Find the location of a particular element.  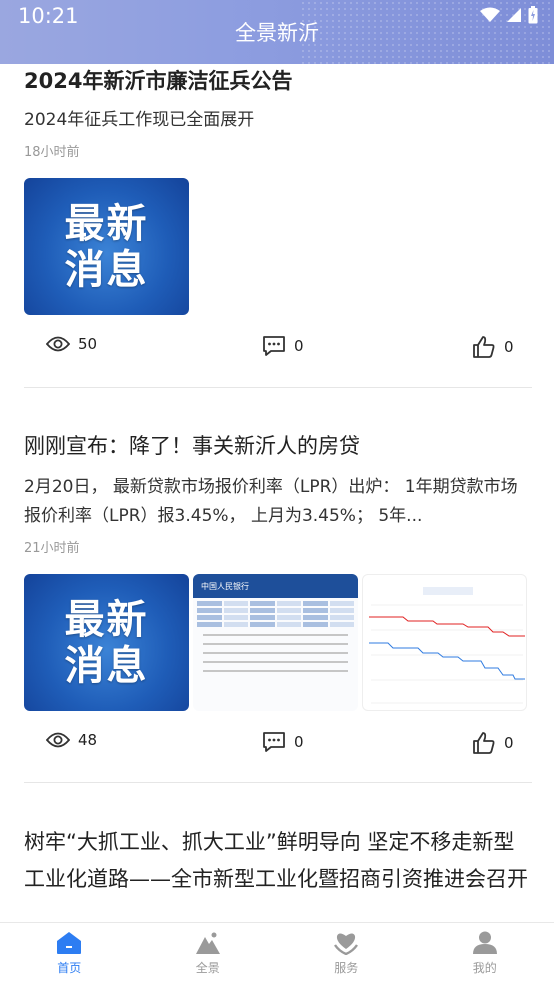

chart-thumbnail is located at coordinates (444, 642).